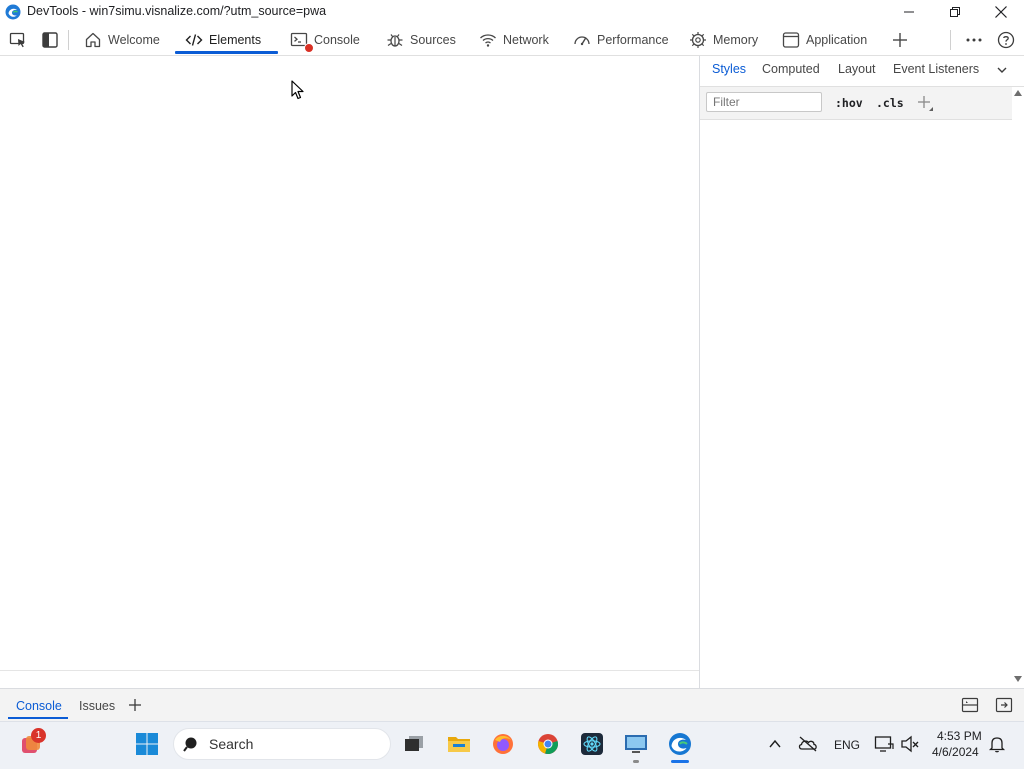  What do you see at coordinates (633, 39) in the screenshot?
I see `tab-performance-label: Performance` at bounding box center [633, 39].